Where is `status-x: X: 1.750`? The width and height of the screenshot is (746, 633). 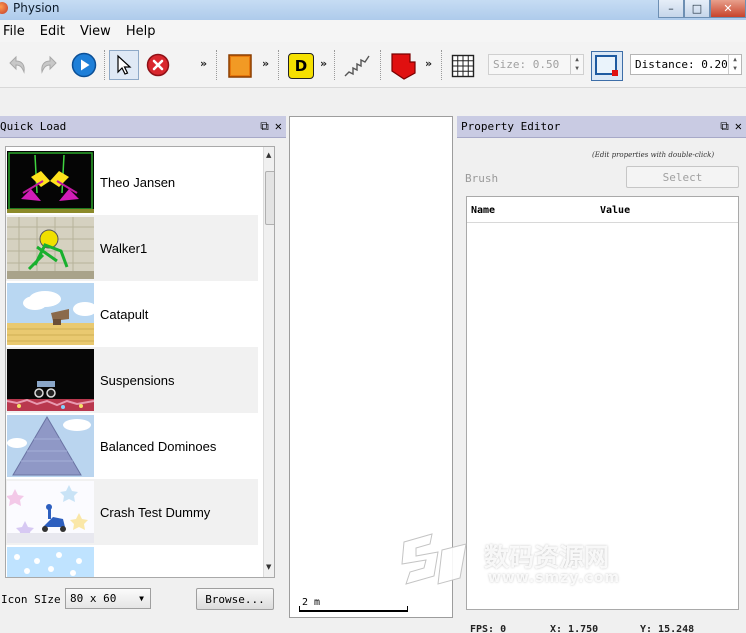 status-x: X: 1.750 is located at coordinates (574, 628).